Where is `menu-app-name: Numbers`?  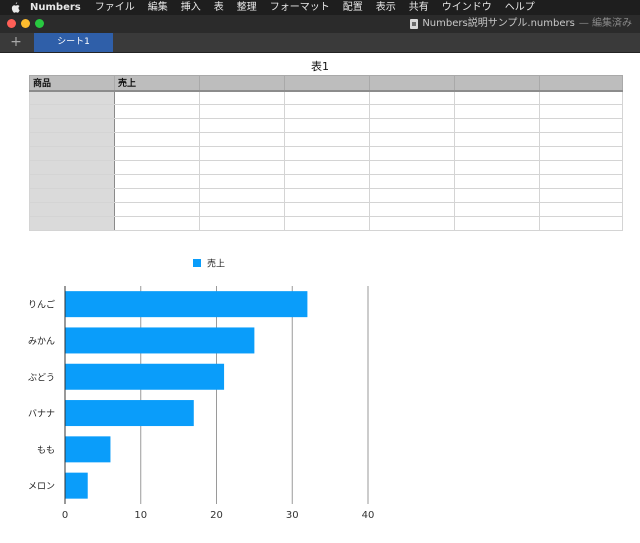 menu-app-name: Numbers is located at coordinates (55, 7).